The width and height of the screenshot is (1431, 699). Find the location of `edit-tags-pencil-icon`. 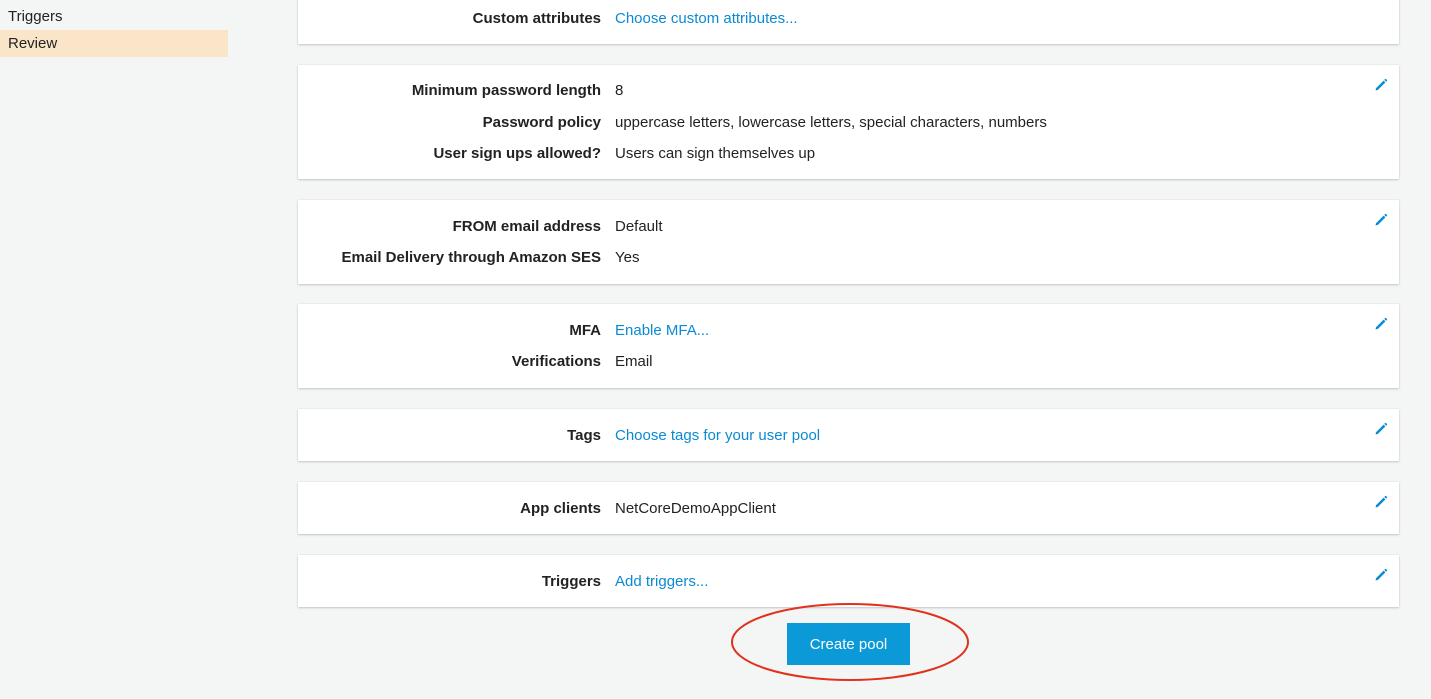

edit-tags-pencil-icon is located at coordinates (1381, 429).